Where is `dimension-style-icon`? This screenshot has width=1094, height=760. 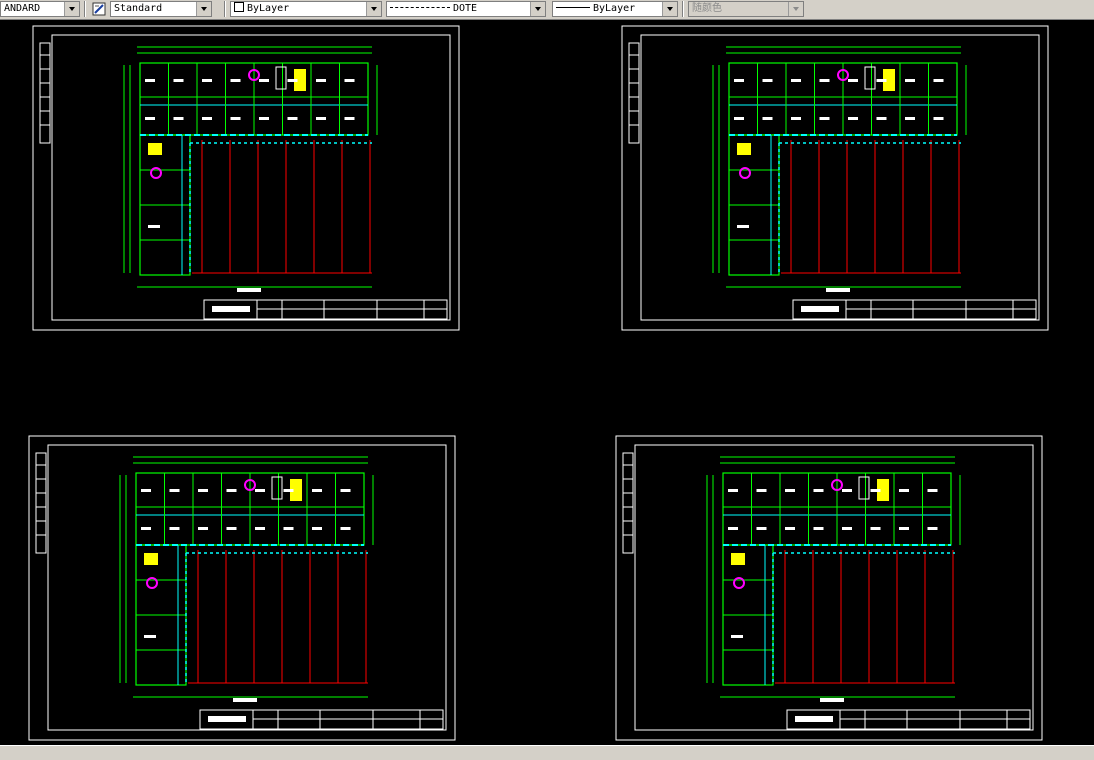
dimension-style-icon is located at coordinates (99, 9).